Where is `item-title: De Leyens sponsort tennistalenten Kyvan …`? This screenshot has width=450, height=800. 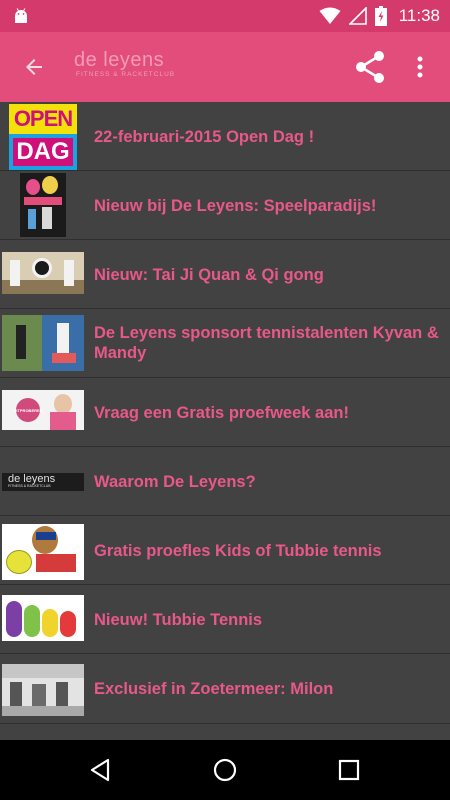
item-title: De Leyens sponsort tennistalenten Kyvan … is located at coordinates (266, 343).